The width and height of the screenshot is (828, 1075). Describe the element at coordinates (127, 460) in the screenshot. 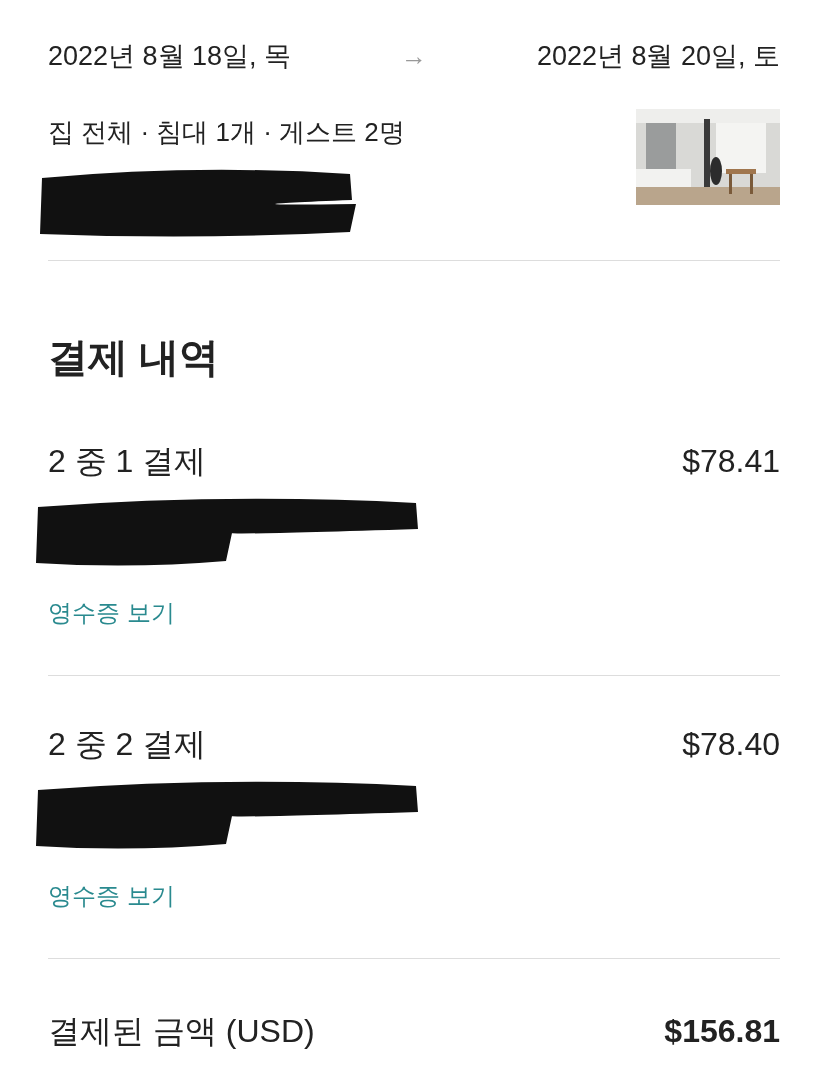

I see `payment-title: 2 중 1 결제` at that location.